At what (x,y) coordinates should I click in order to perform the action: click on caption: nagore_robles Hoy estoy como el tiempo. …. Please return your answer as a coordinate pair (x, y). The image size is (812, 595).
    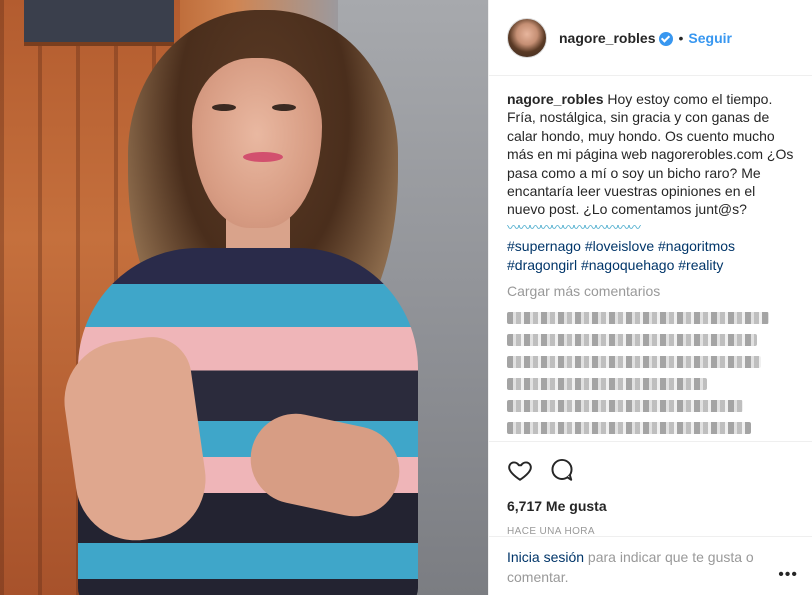
    Looking at the image, I should click on (651, 182).